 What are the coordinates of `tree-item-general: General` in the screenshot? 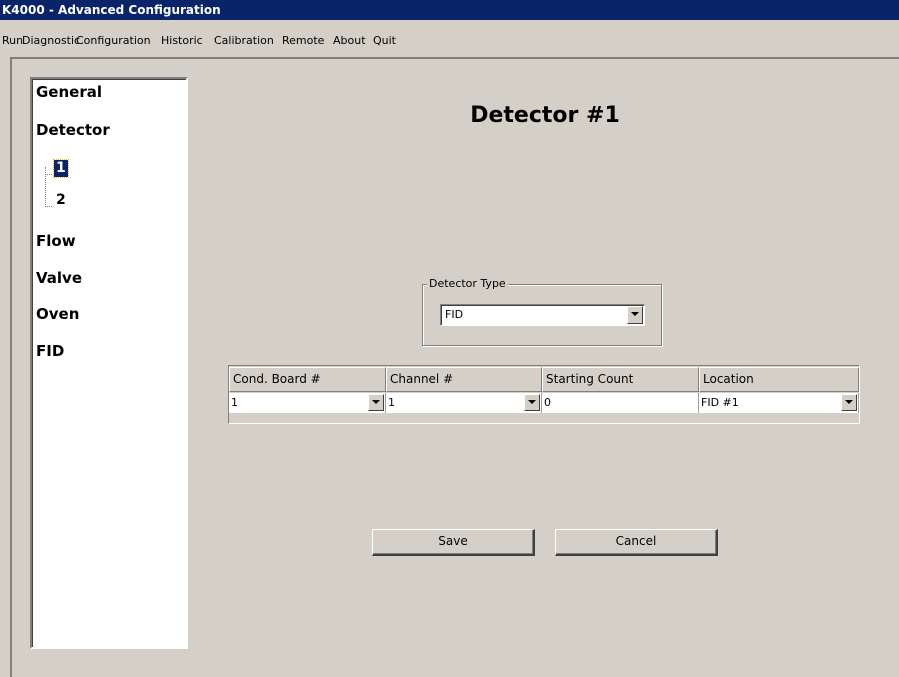 It's located at (69, 92).